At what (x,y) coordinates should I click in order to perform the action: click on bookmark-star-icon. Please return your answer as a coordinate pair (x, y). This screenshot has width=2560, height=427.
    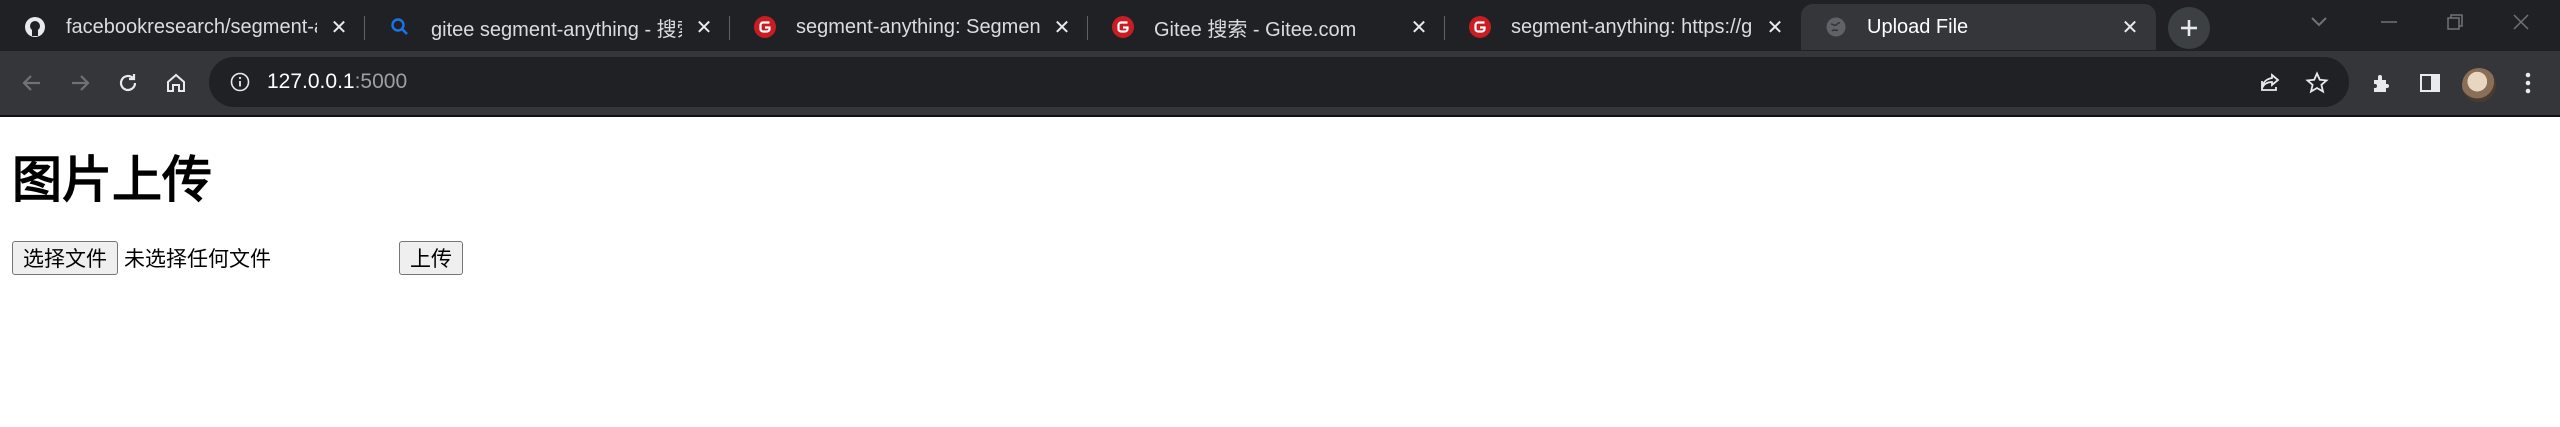
    Looking at the image, I should click on (2317, 83).